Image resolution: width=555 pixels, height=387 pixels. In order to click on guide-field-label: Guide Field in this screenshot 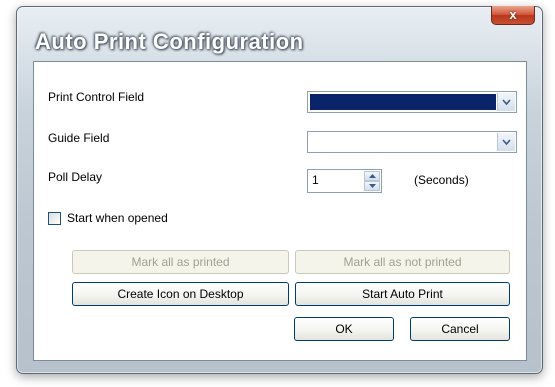, I will do `click(79, 138)`.